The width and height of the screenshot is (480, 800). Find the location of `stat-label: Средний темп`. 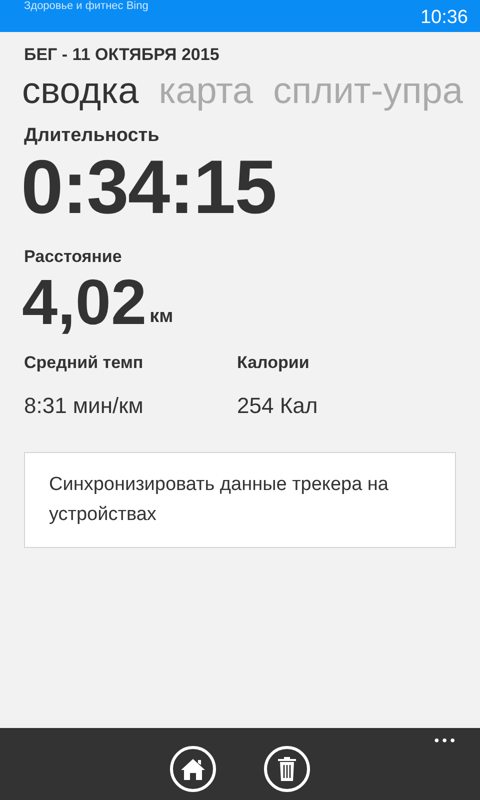

stat-label: Средний темп is located at coordinates (84, 363).